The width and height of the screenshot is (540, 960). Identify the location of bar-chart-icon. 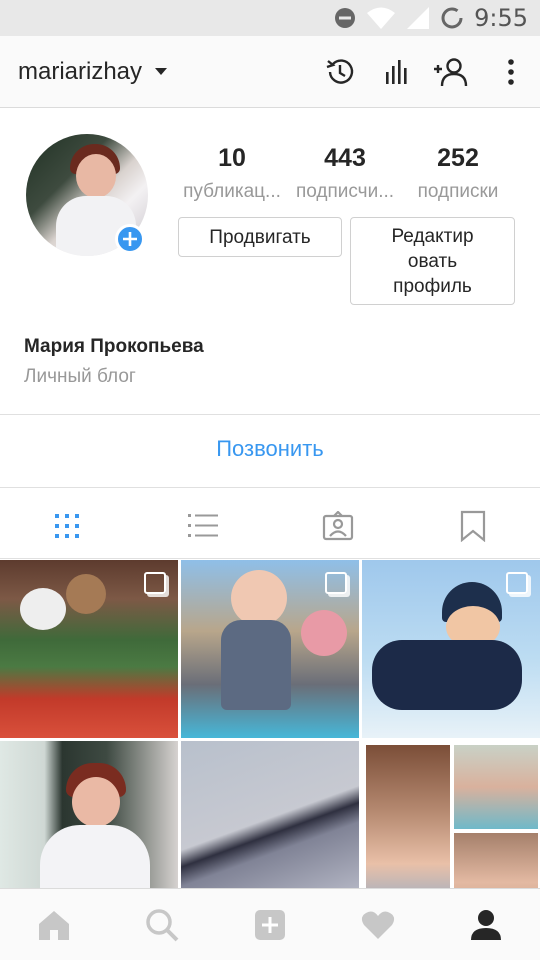
(396, 72).